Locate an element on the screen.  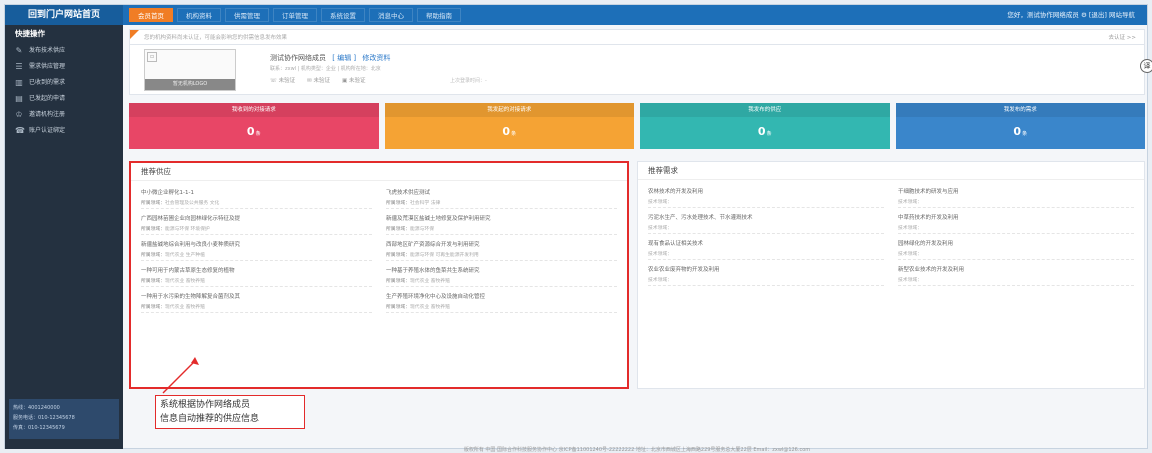
edit-link: [ 编辑 ] is located at coordinates (344, 58).